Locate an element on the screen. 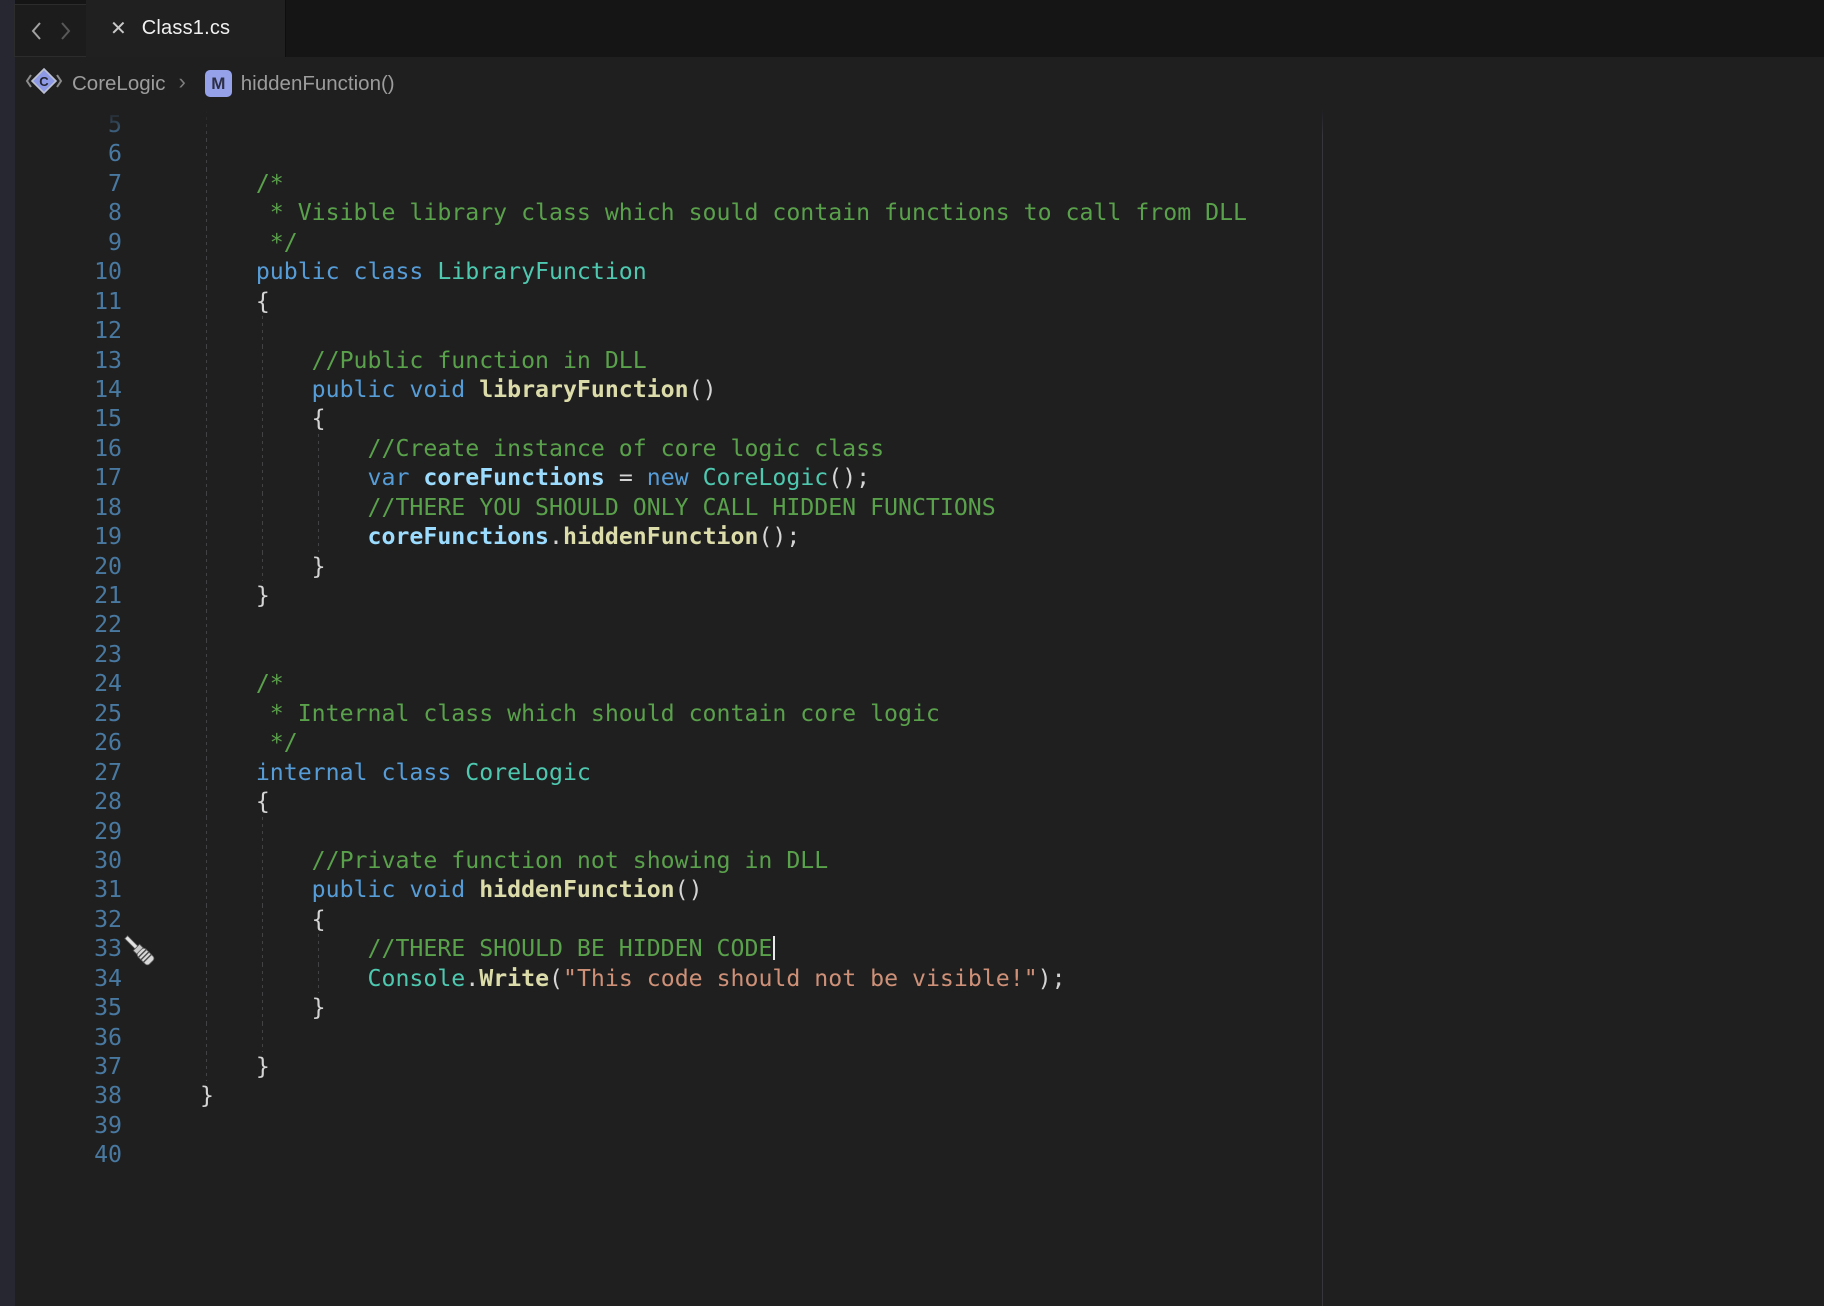 Image resolution: width=1824 pixels, height=1306 pixels. code-line-28: 28 { is located at coordinates (912, 802).